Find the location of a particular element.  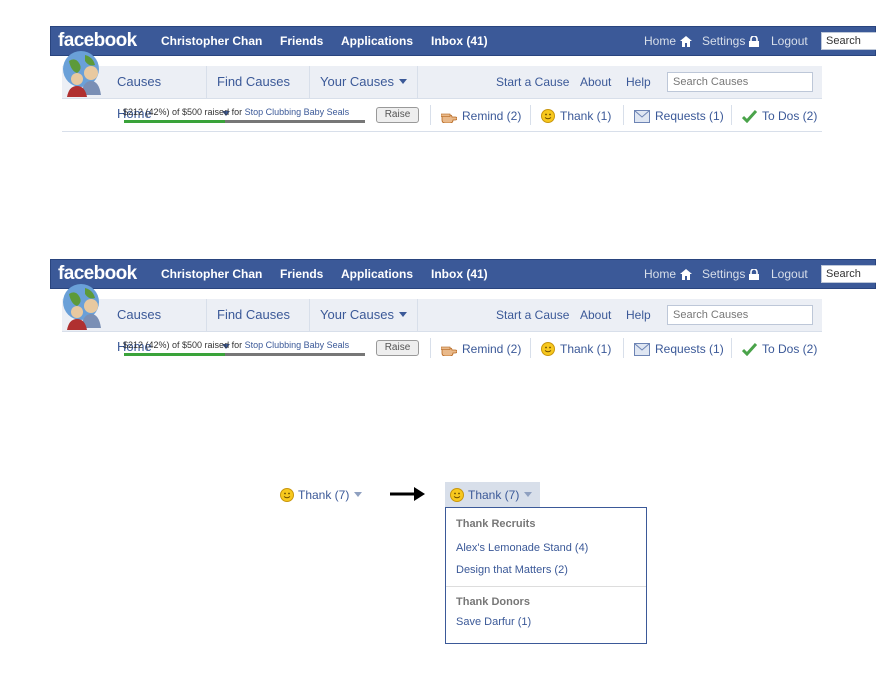

thank-menu-closed: Thank (7) is located at coordinates (321, 495).